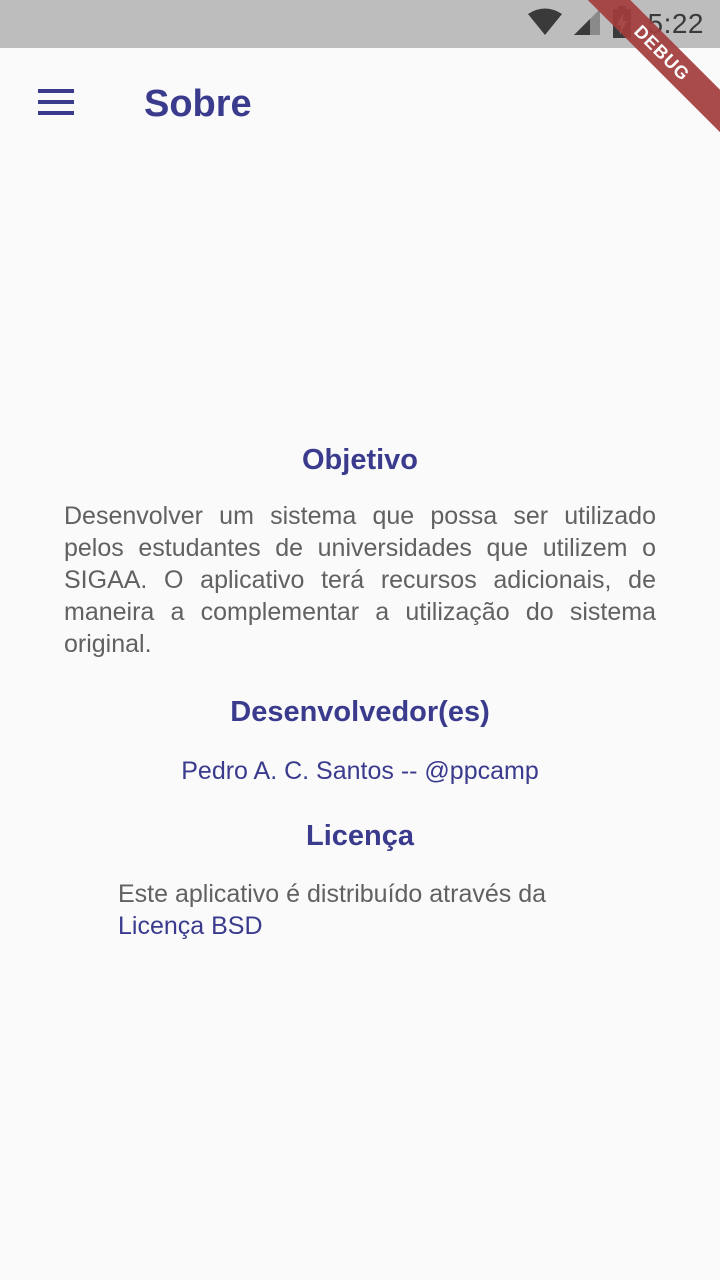 The height and width of the screenshot is (1280, 720). I want to click on license-heading: Licença, so click(360, 836).